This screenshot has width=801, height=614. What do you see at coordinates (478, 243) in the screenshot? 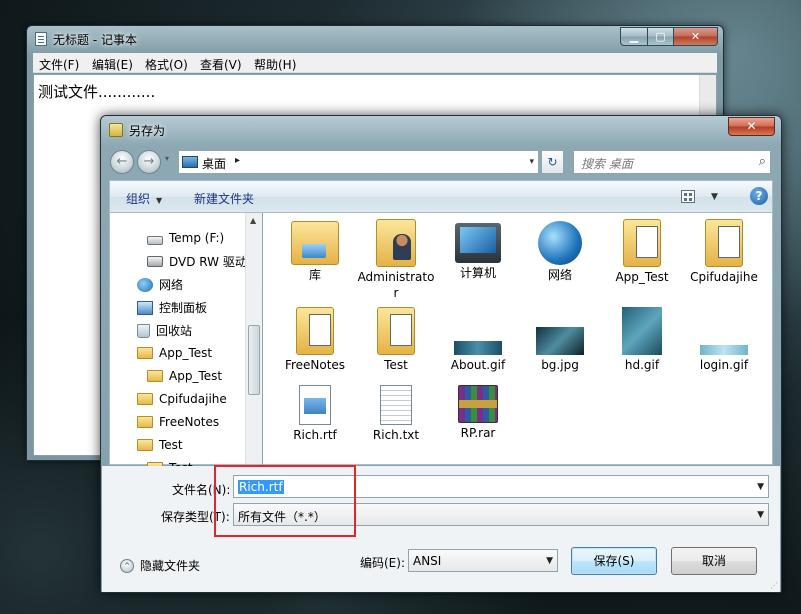
I see `computer-icon` at bounding box center [478, 243].